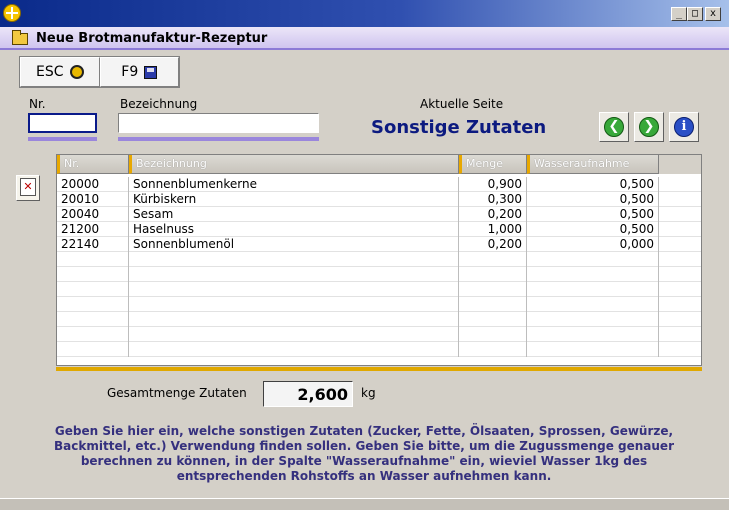 This screenshot has height=510, width=729. Describe the element at coordinates (713, 14) in the screenshot. I see `close-button: x` at that location.